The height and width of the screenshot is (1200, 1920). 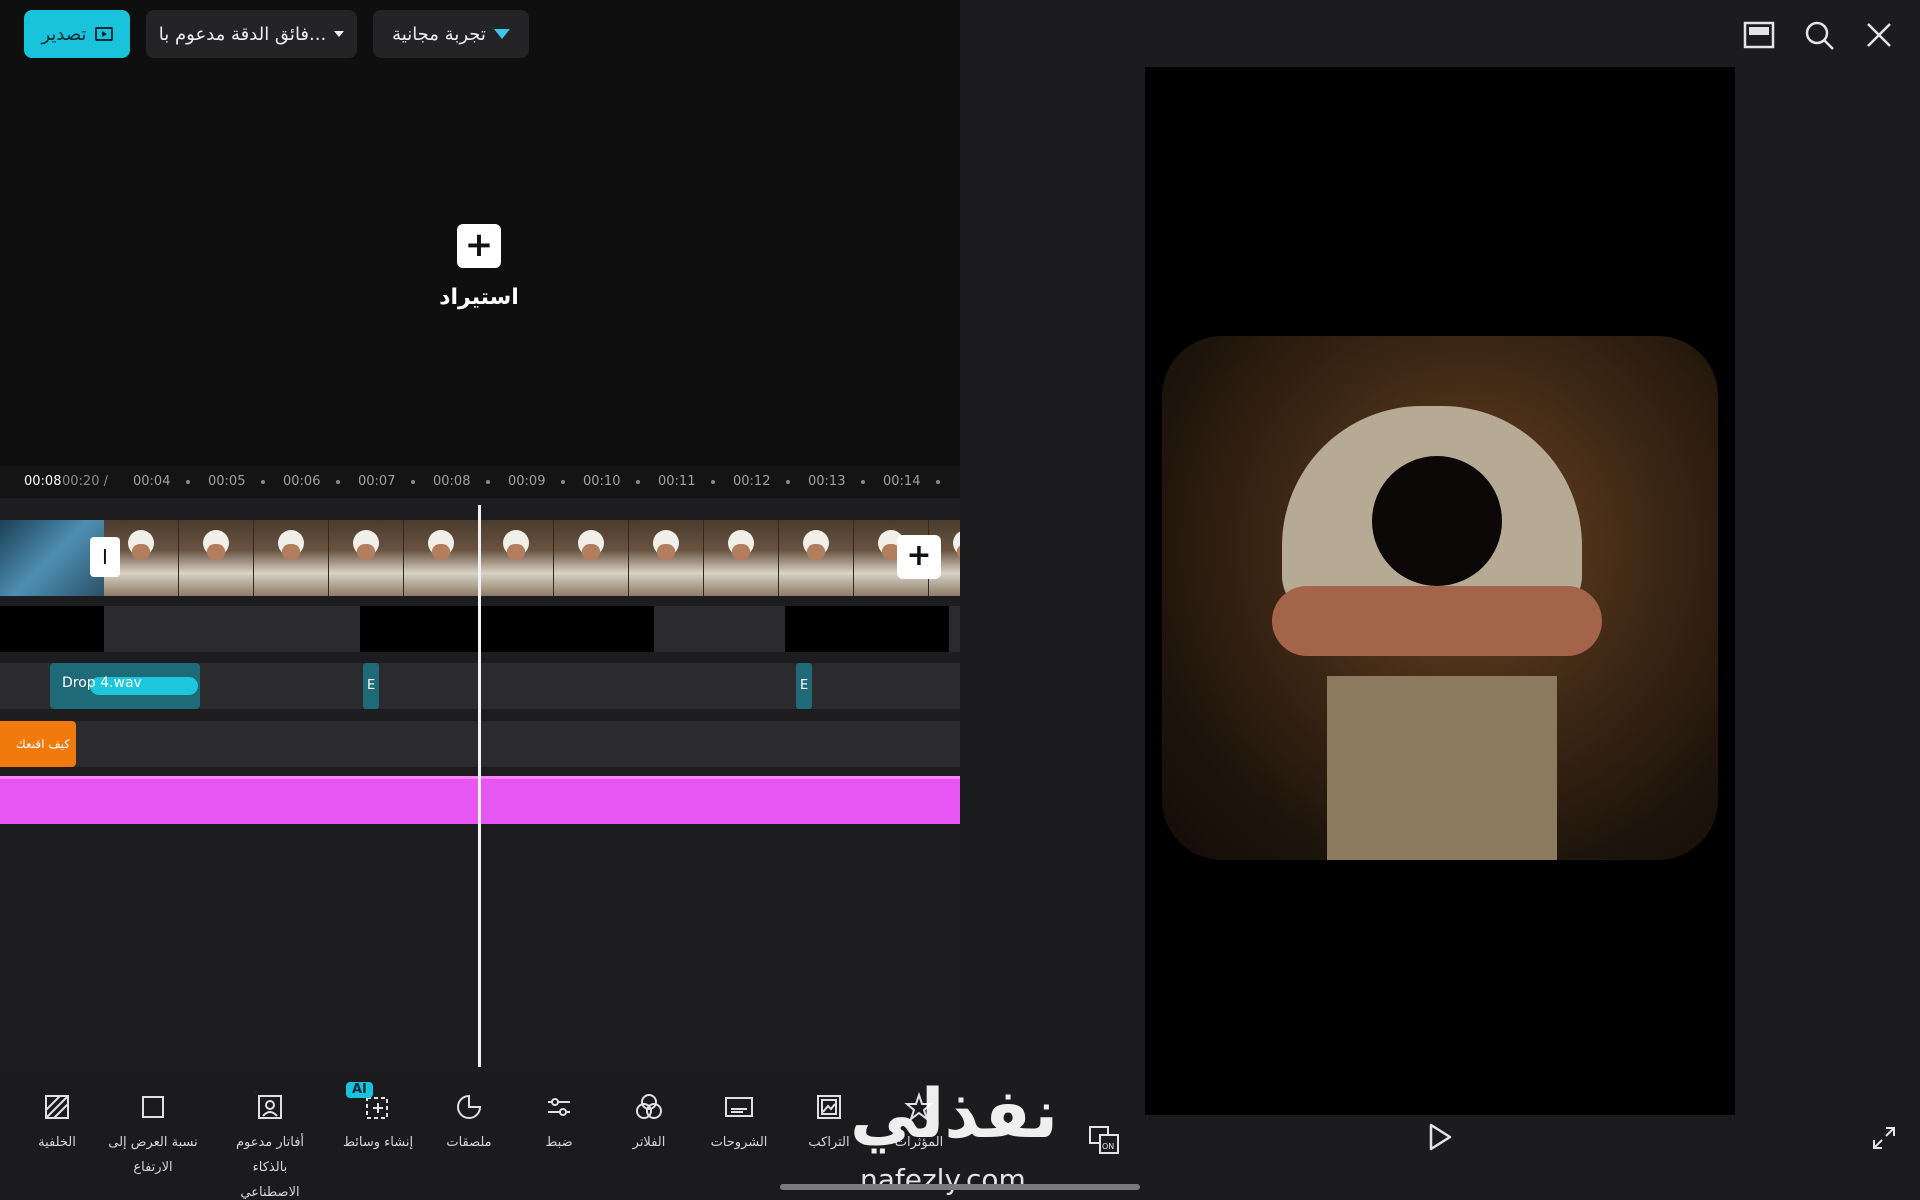 I want to click on playhead, so click(x=479, y=786).